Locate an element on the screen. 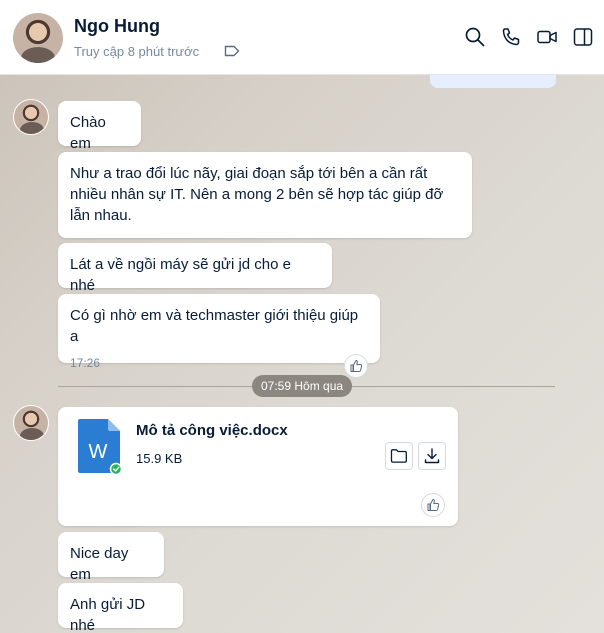 This screenshot has width=604, height=633. message-bubble: Lát a về ngồi máy sẽ gửi jd cho e nhé is located at coordinates (195, 268).